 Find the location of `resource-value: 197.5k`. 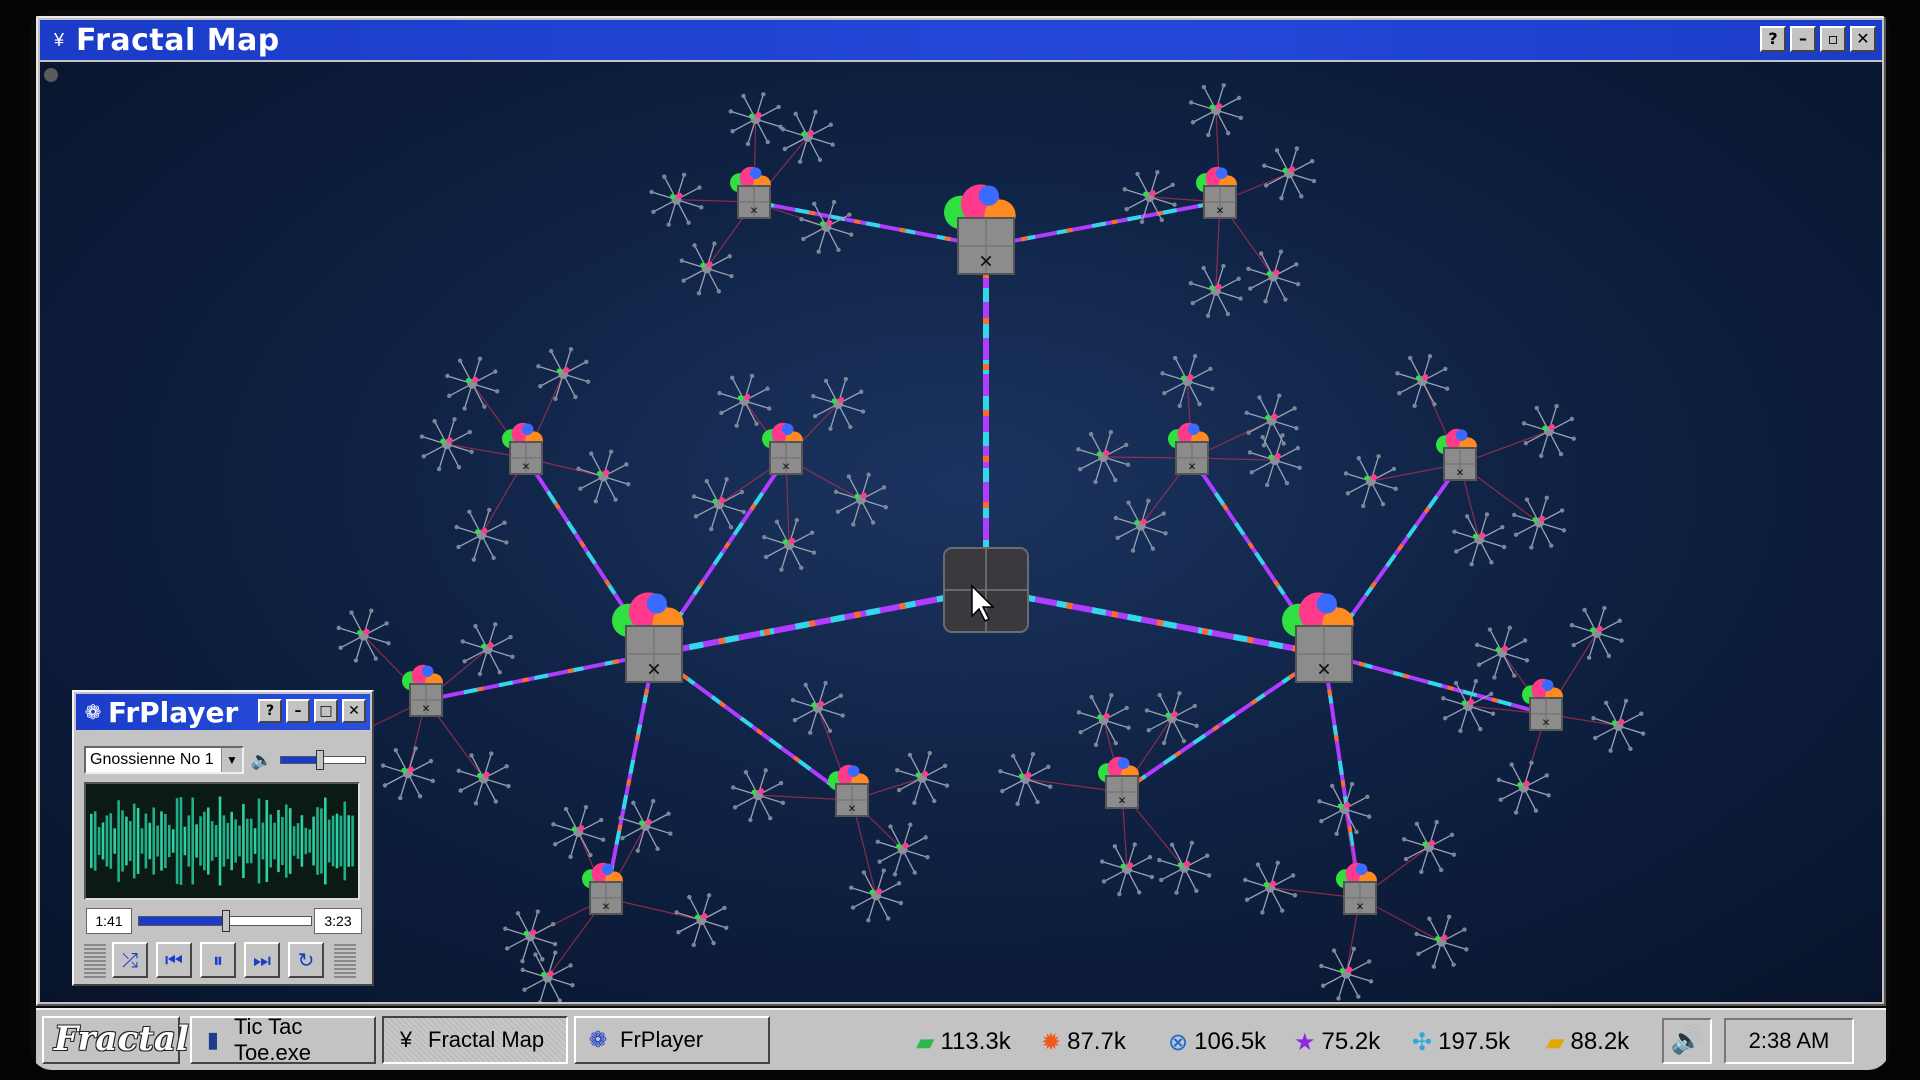

resource-value: 197.5k is located at coordinates (1474, 1041).